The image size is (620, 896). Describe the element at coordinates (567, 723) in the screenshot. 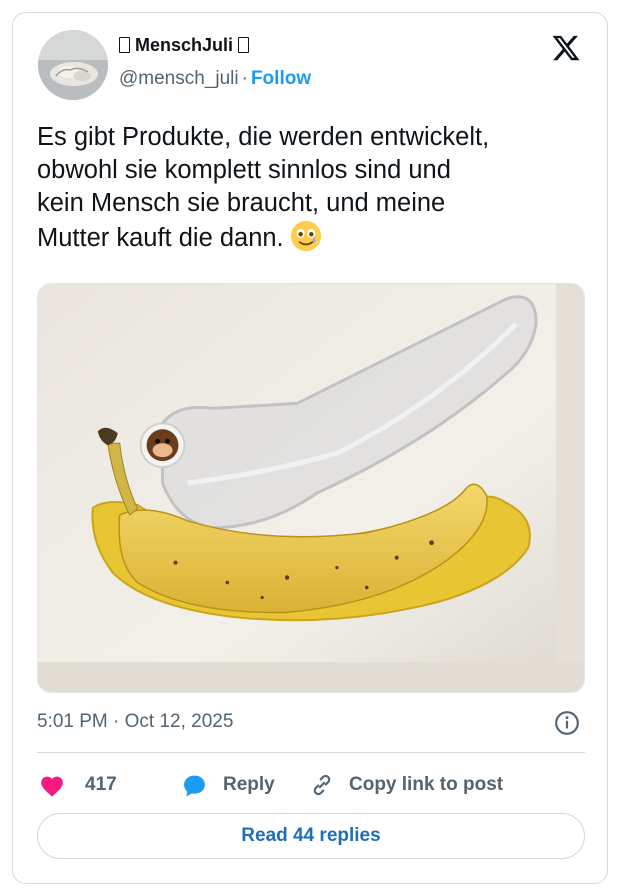

I see `info-icon` at that location.